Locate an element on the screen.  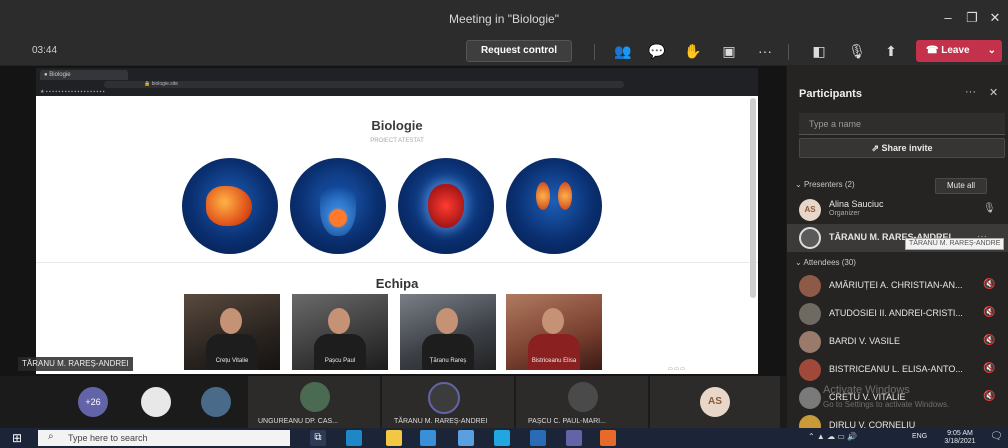
panel-close-icon: ✕ is located at coordinates (993, 92).